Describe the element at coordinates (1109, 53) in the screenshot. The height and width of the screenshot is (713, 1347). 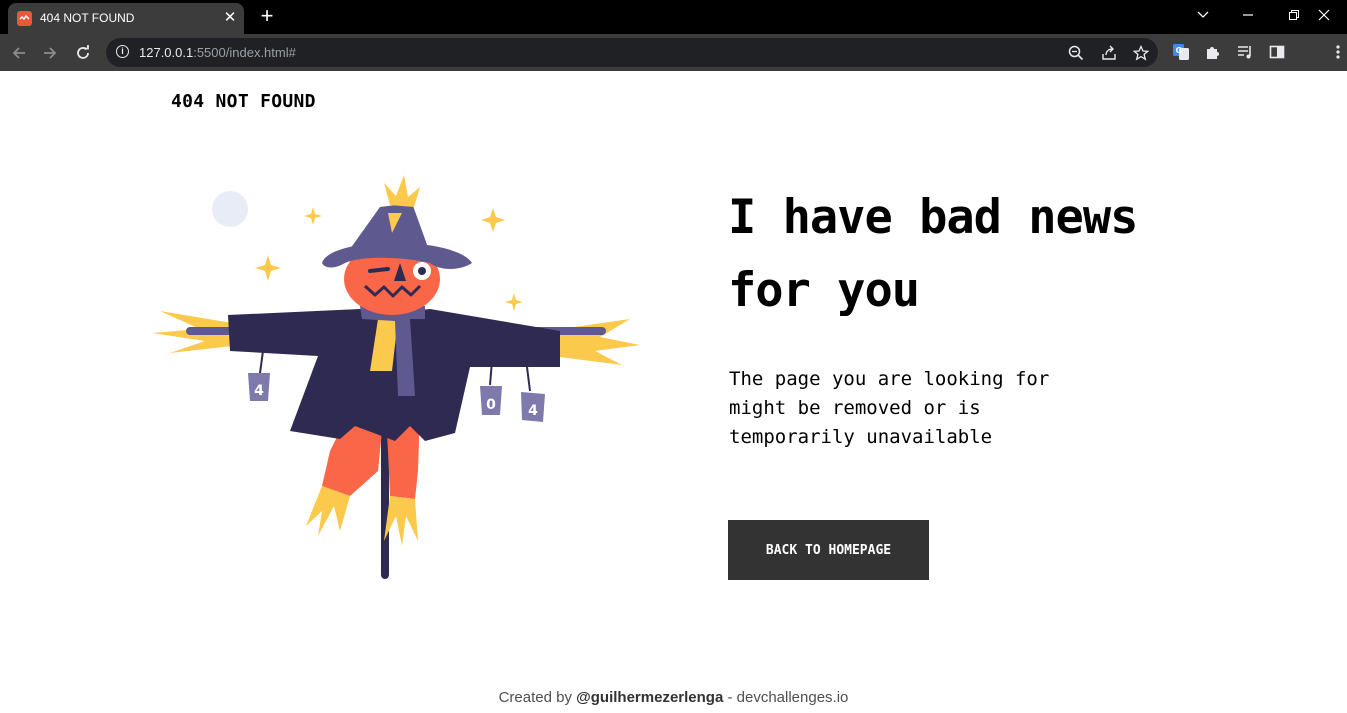
I see `share-icon` at that location.